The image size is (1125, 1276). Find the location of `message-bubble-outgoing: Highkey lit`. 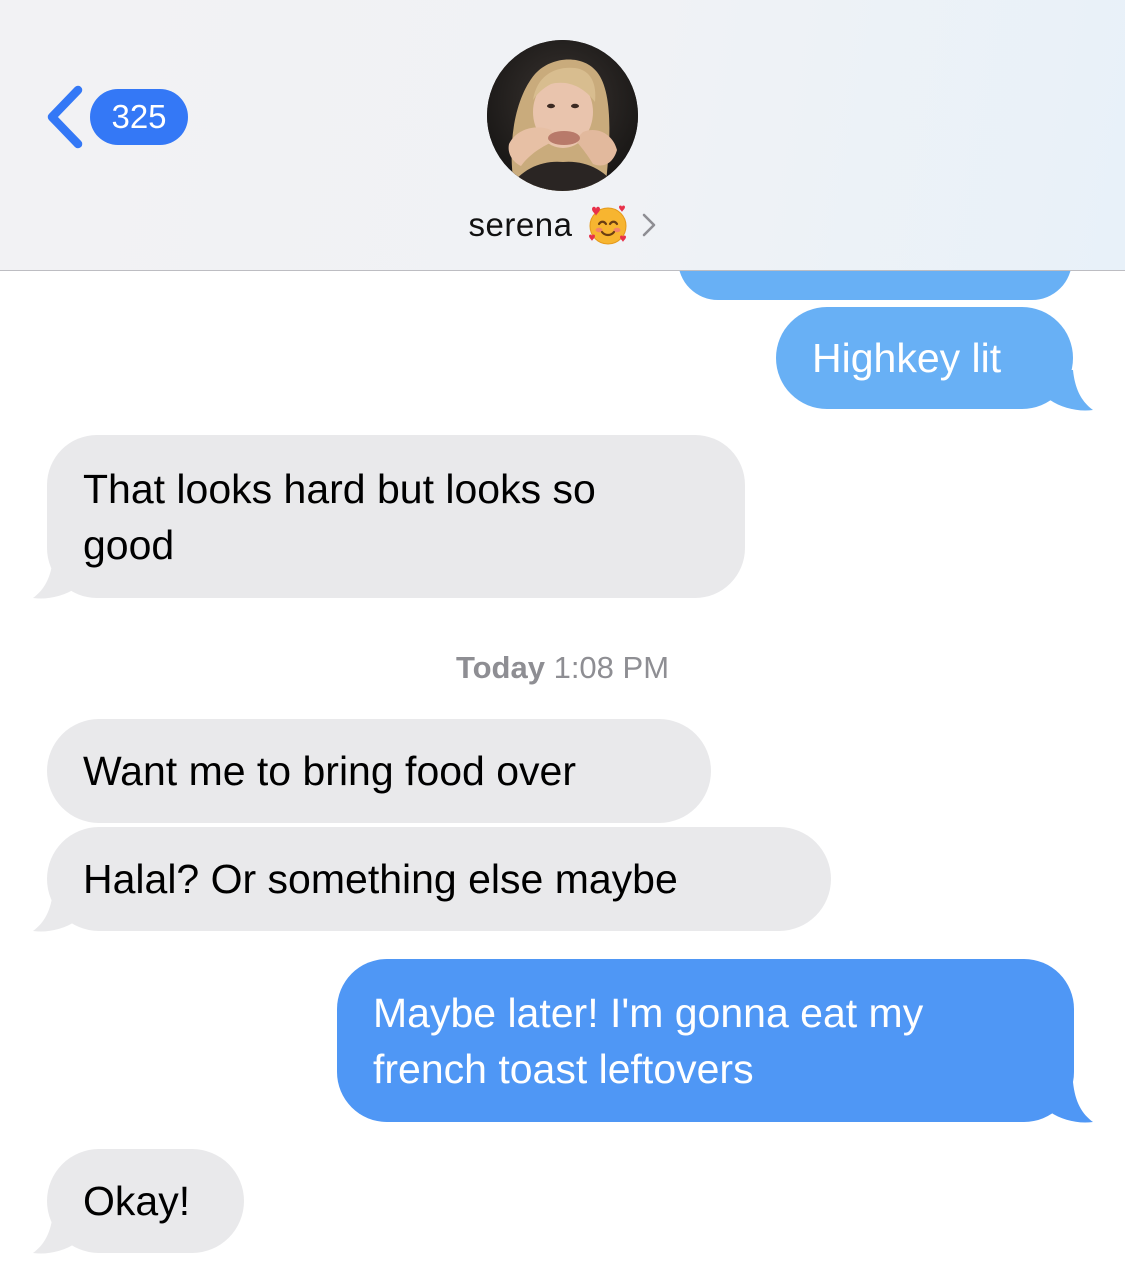

message-bubble-outgoing: Highkey lit is located at coordinates (924, 358).